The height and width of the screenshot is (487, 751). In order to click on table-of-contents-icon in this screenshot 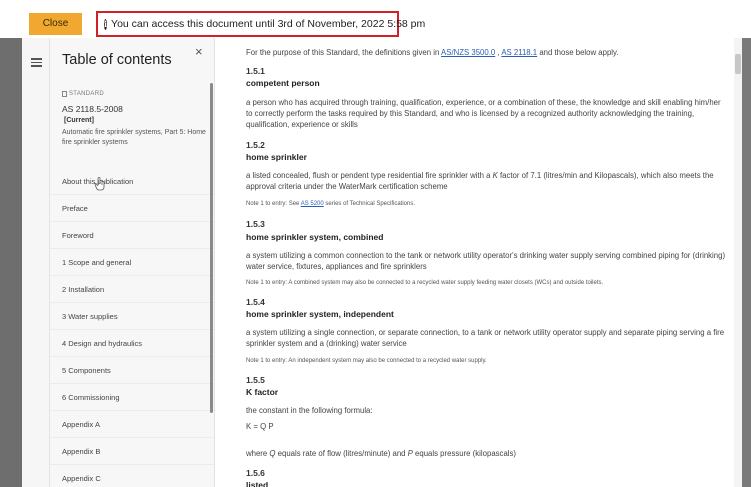, I will do `click(36, 62)`.